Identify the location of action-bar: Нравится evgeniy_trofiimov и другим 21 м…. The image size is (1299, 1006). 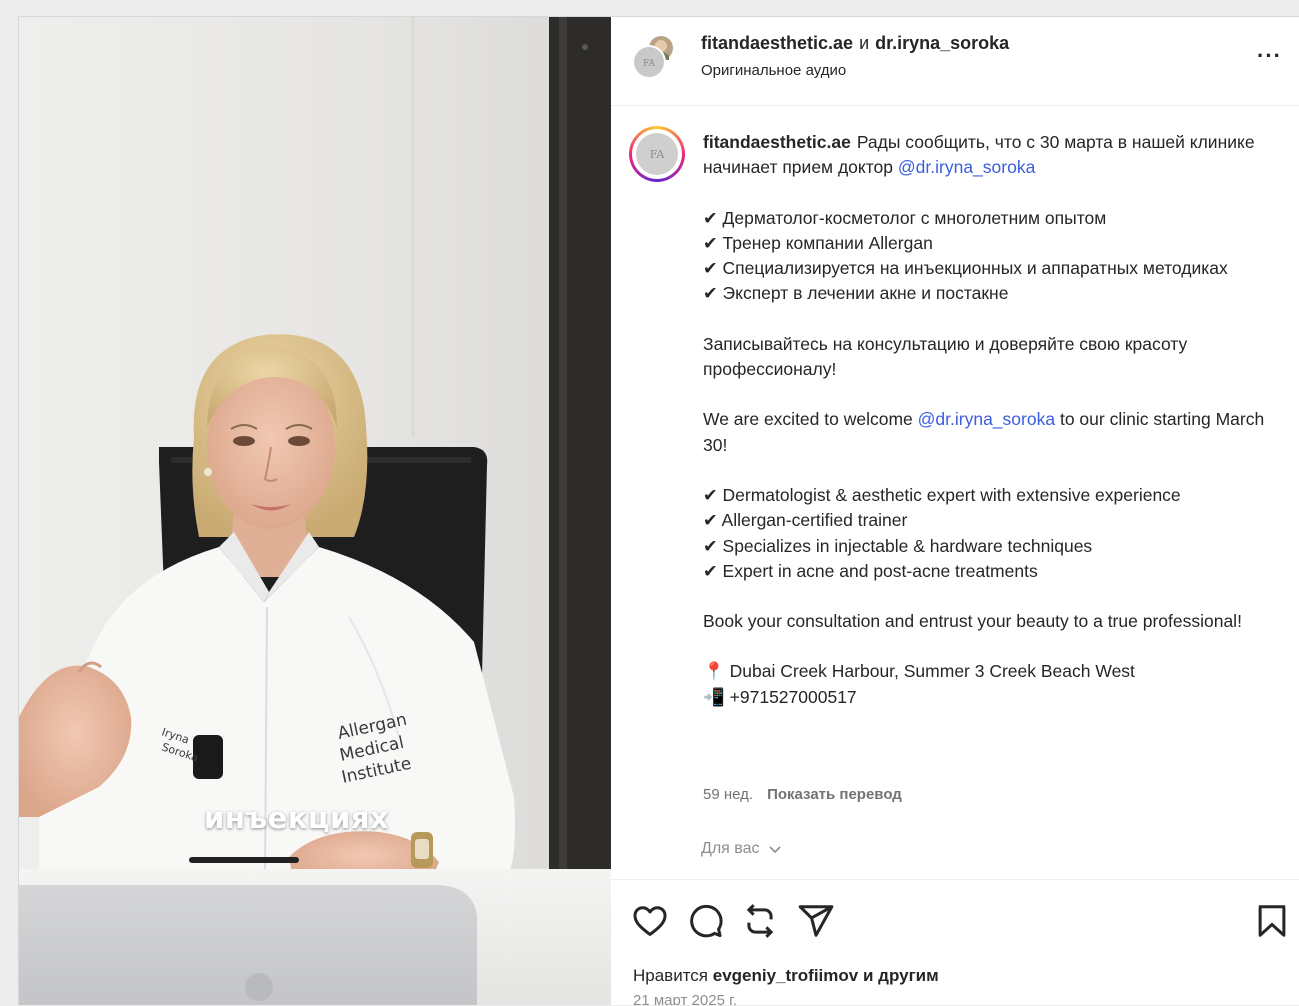
(955, 942).